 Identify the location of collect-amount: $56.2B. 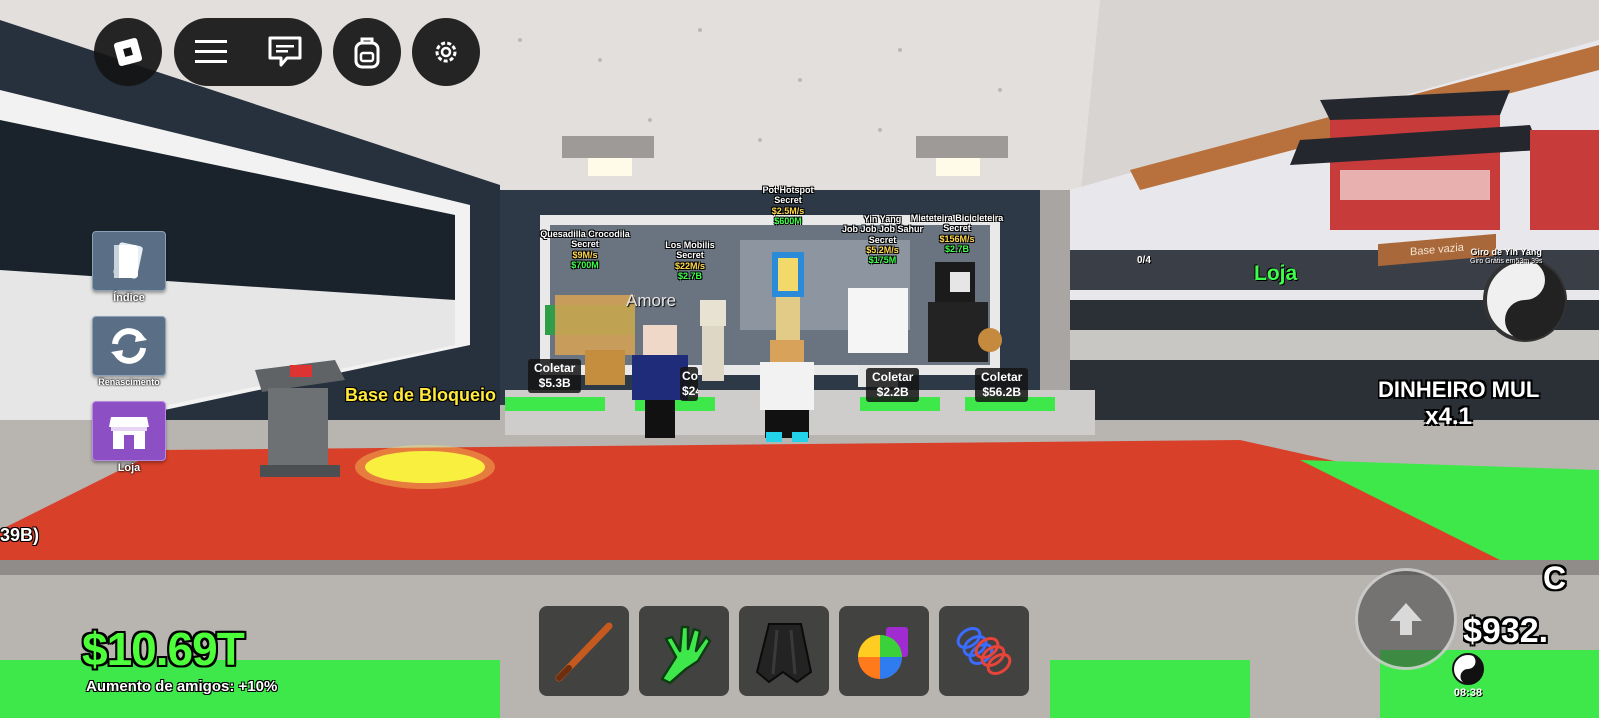
(1002, 392).